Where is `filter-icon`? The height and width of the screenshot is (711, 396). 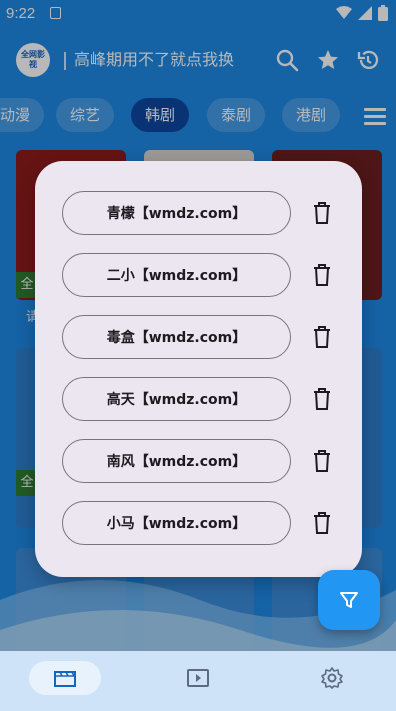 filter-icon is located at coordinates (349, 600).